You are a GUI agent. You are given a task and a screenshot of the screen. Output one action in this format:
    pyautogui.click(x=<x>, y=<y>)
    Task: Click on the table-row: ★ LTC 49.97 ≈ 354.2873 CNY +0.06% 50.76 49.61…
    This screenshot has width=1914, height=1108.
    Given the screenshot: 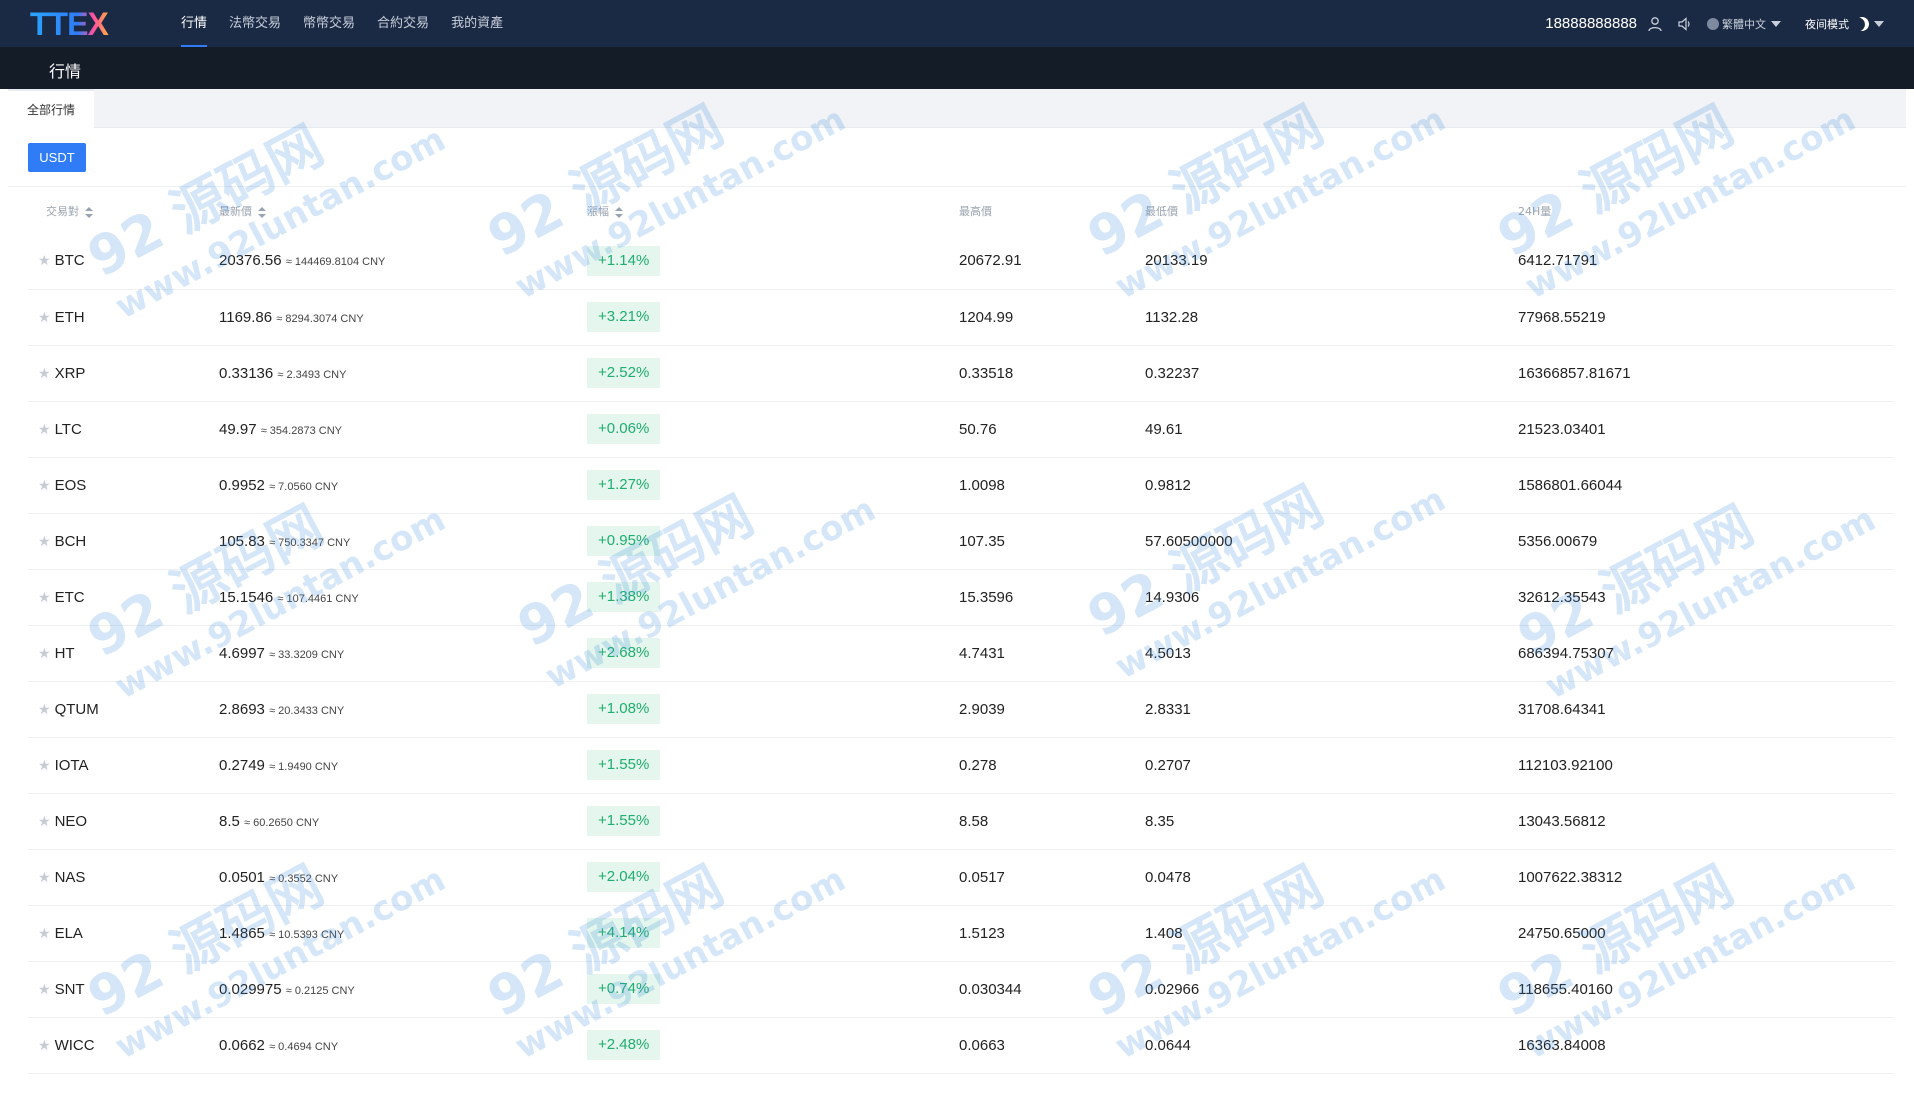 What is the action you would take?
    pyautogui.click(x=961, y=429)
    